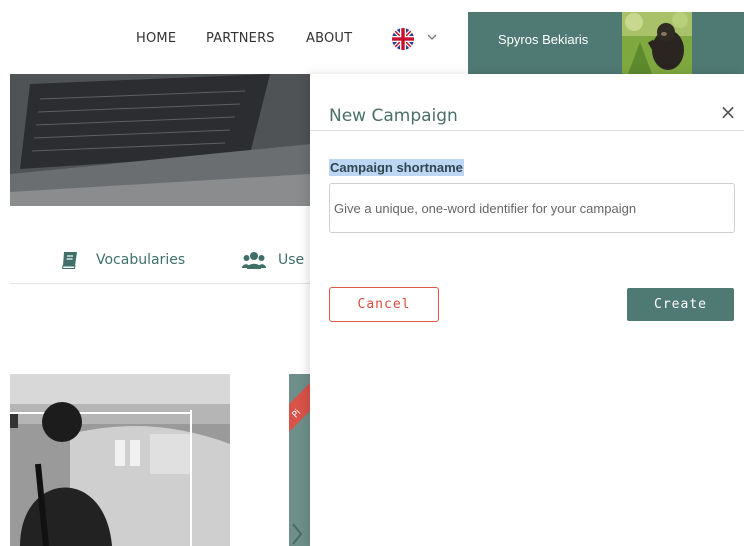 This screenshot has width=744, height=546. Describe the element at coordinates (156, 38) in the screenshot. I see `nav-link-home: HOME` at that location.